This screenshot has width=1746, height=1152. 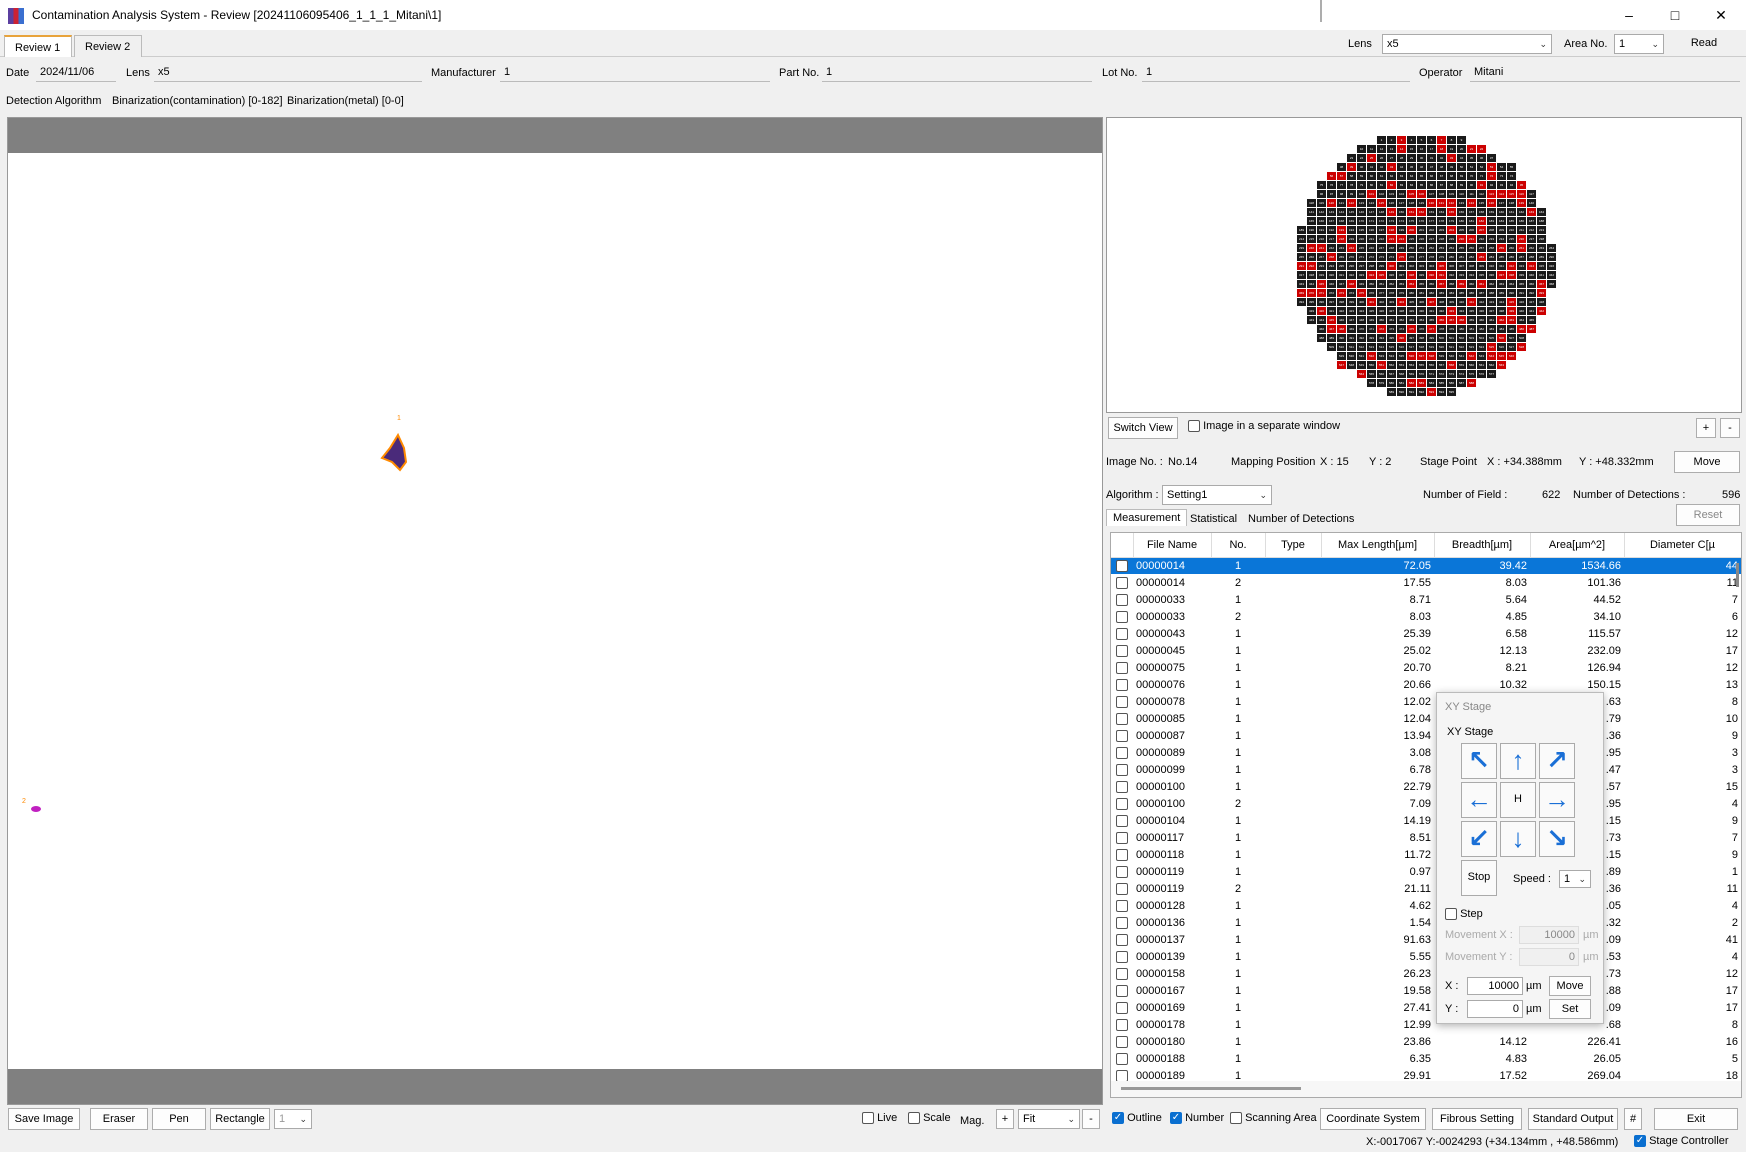 I want to click on header-breadth: Breadth[µm], so click(x=1482, y=545).